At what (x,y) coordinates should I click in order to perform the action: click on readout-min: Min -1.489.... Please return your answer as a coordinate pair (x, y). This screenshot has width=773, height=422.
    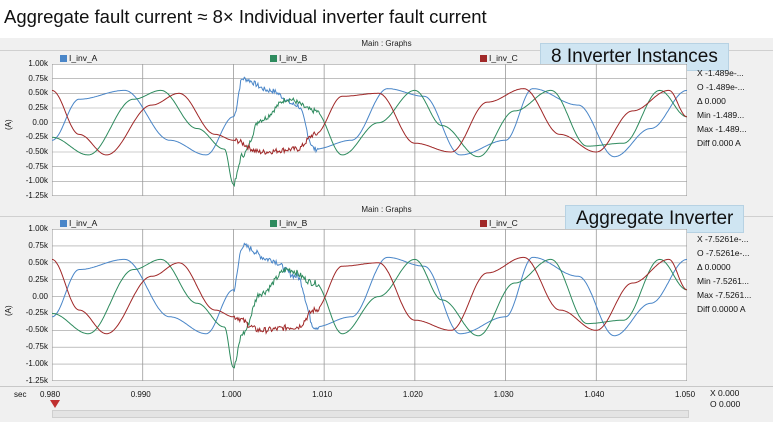
    Looking at the image, I should click on (721, 115).